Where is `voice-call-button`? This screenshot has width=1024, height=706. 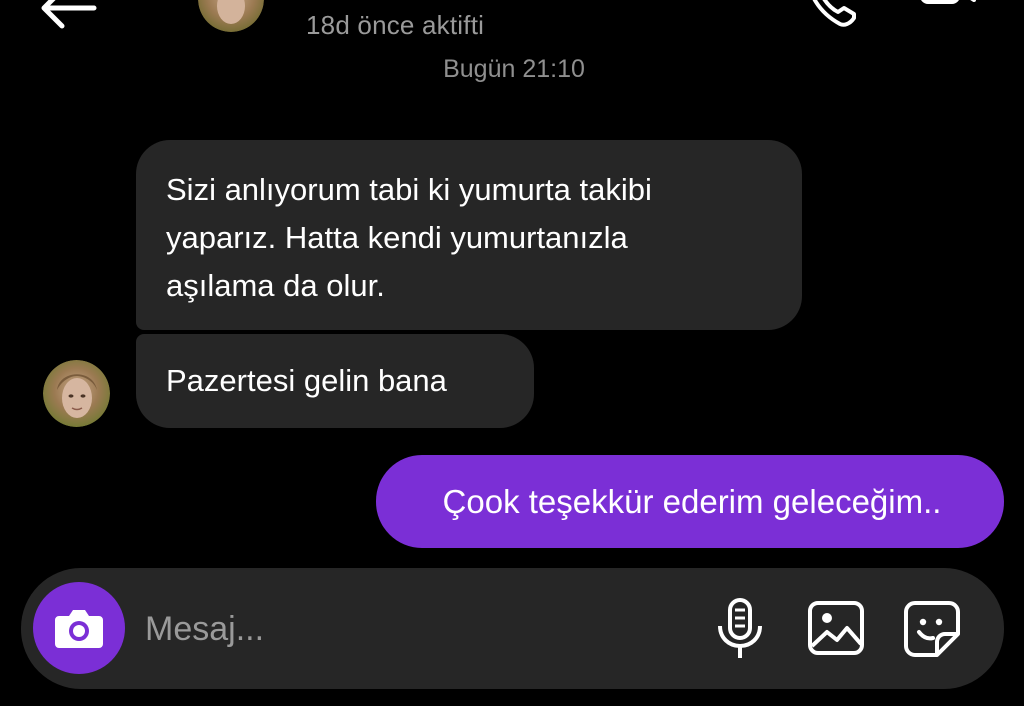 voice-call-button is located at coordinates (830, 15).